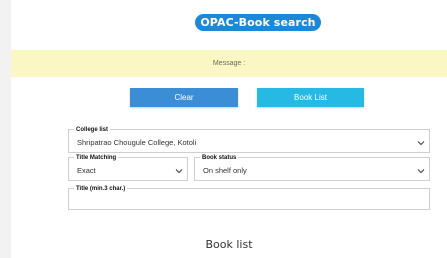 This screenshot has height=258, width=447. I want to click on college-label: College list, so click(92, 130).